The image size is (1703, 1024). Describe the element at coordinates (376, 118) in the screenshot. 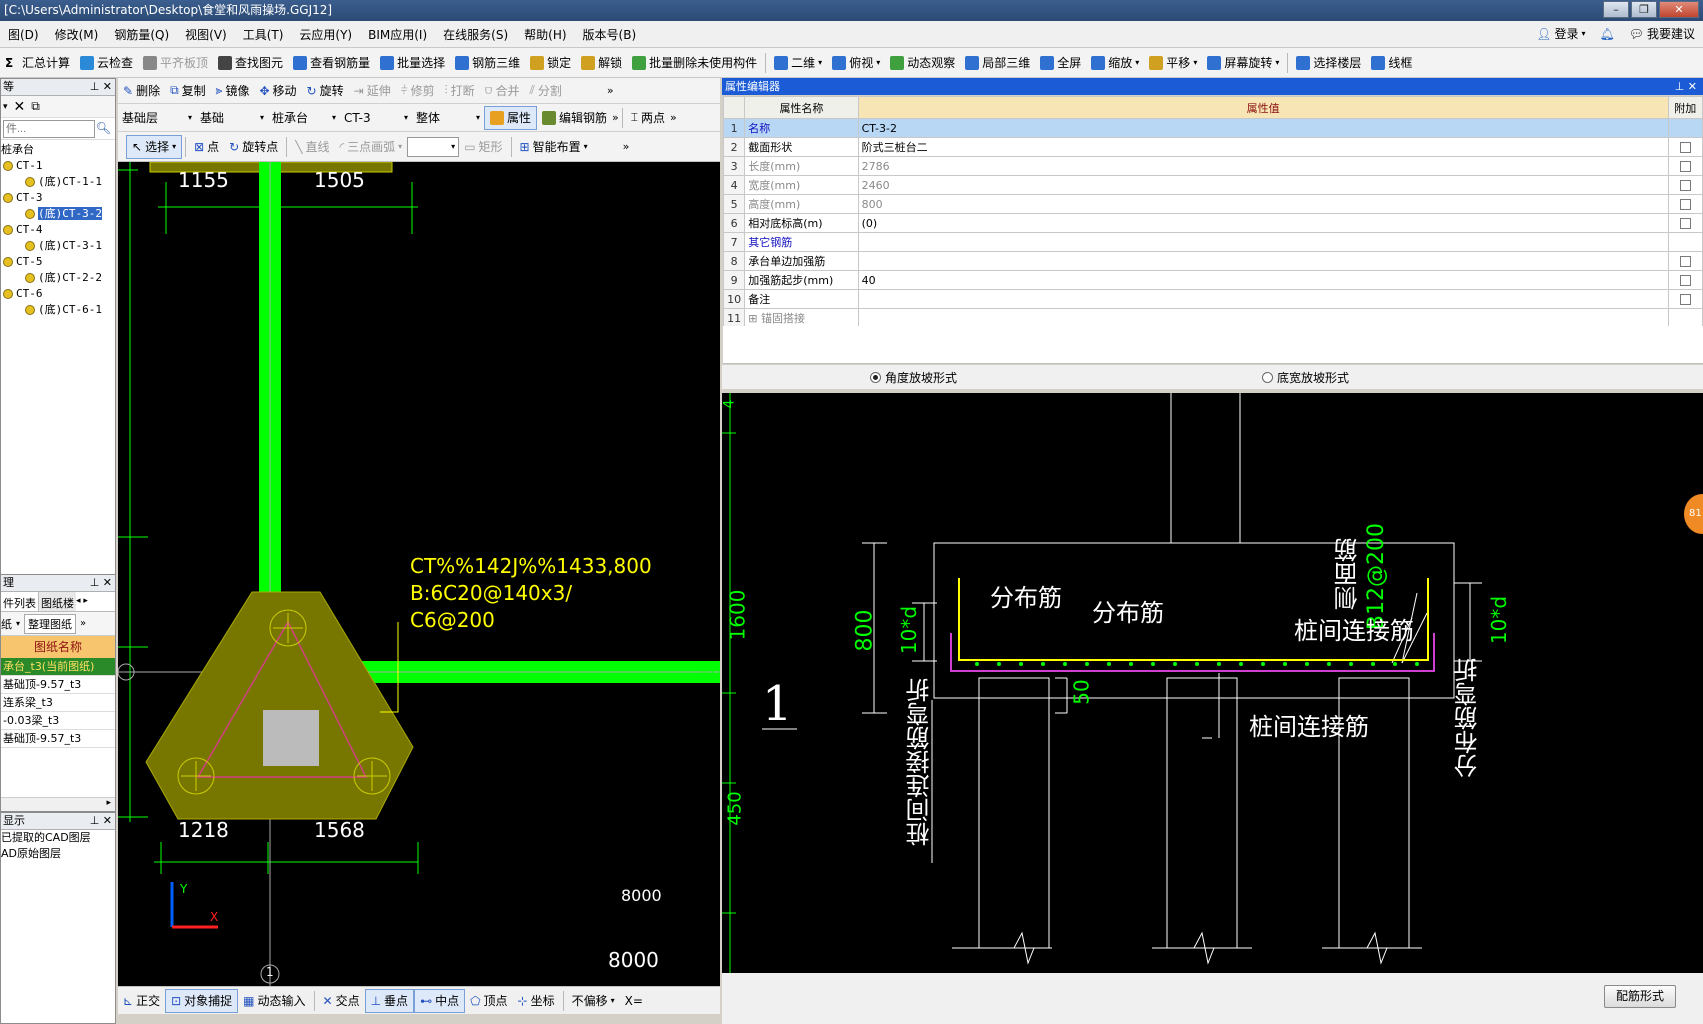

I see `component-select: CT-3 ▾` at that location.